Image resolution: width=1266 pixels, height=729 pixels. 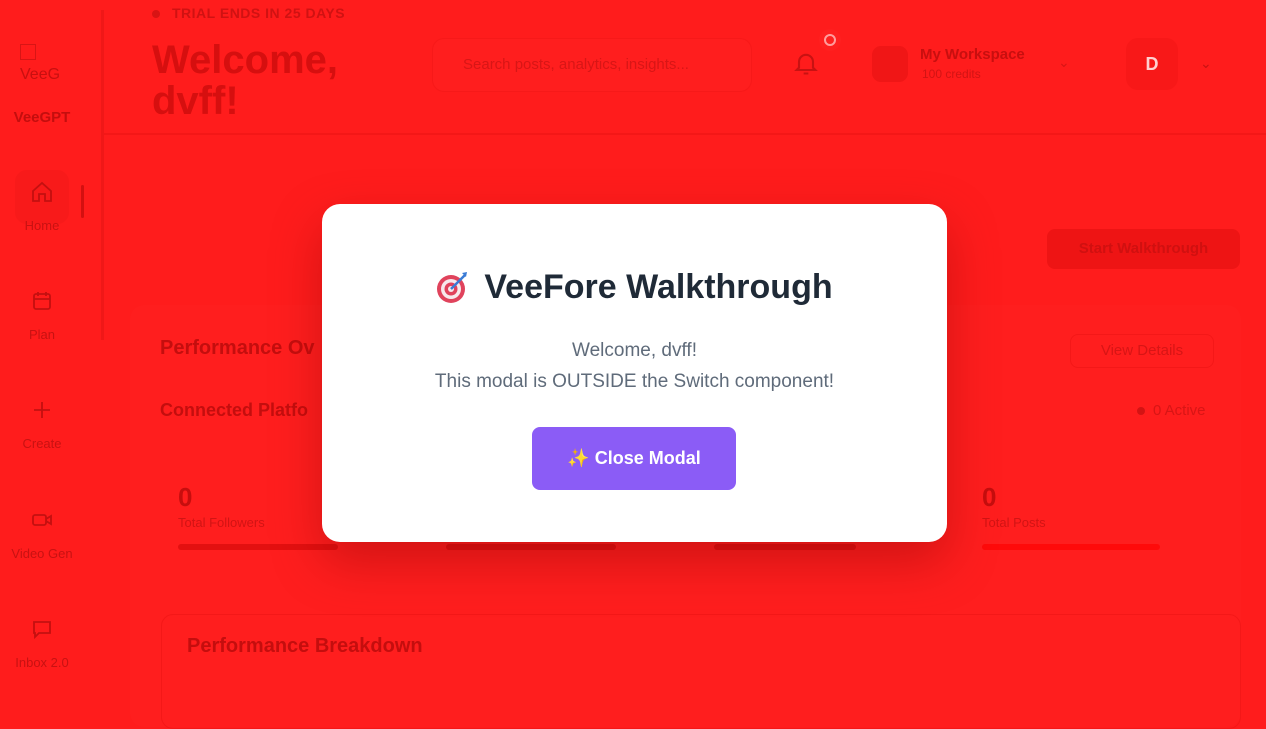 What do you see at coordinates (42, 643) in the screenshot?
I see `sidebar-item-inbox: Inbox 2.0` at bounding box center [42, 643].